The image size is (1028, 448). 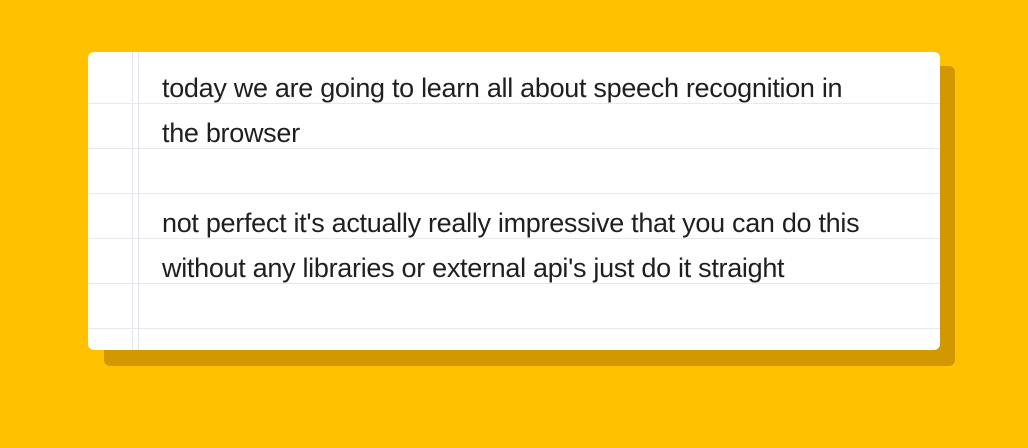 What do you see at coordinates (138, 201) in the screenshot?
I see `margin-line-right` at bounding box center [138, 201].